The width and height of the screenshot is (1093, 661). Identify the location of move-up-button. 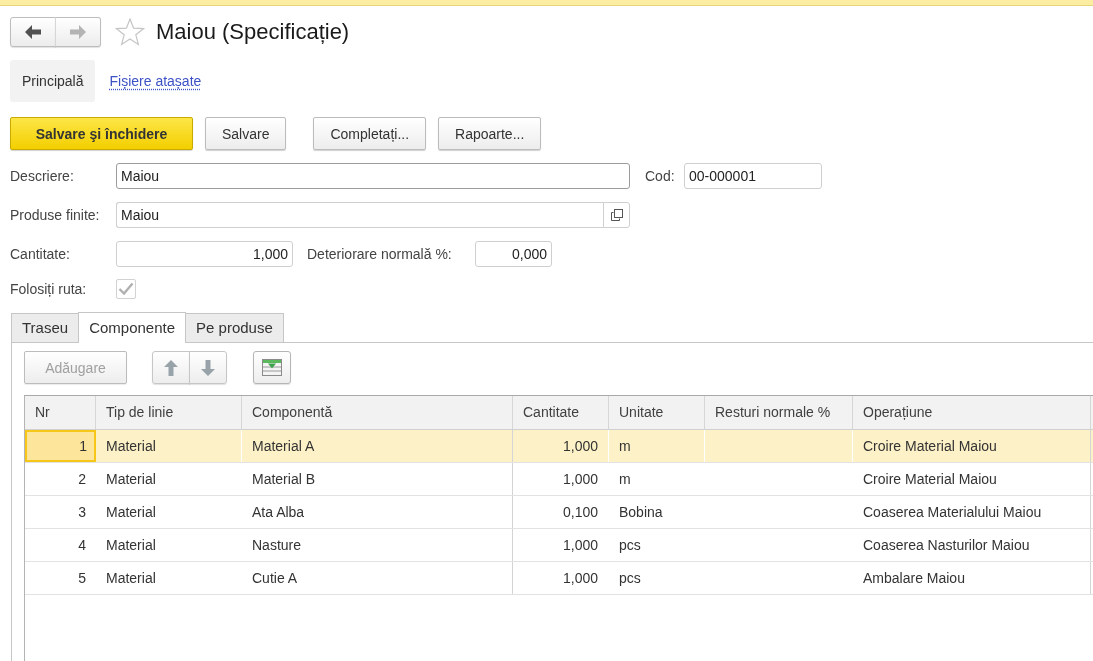
(171, 367).